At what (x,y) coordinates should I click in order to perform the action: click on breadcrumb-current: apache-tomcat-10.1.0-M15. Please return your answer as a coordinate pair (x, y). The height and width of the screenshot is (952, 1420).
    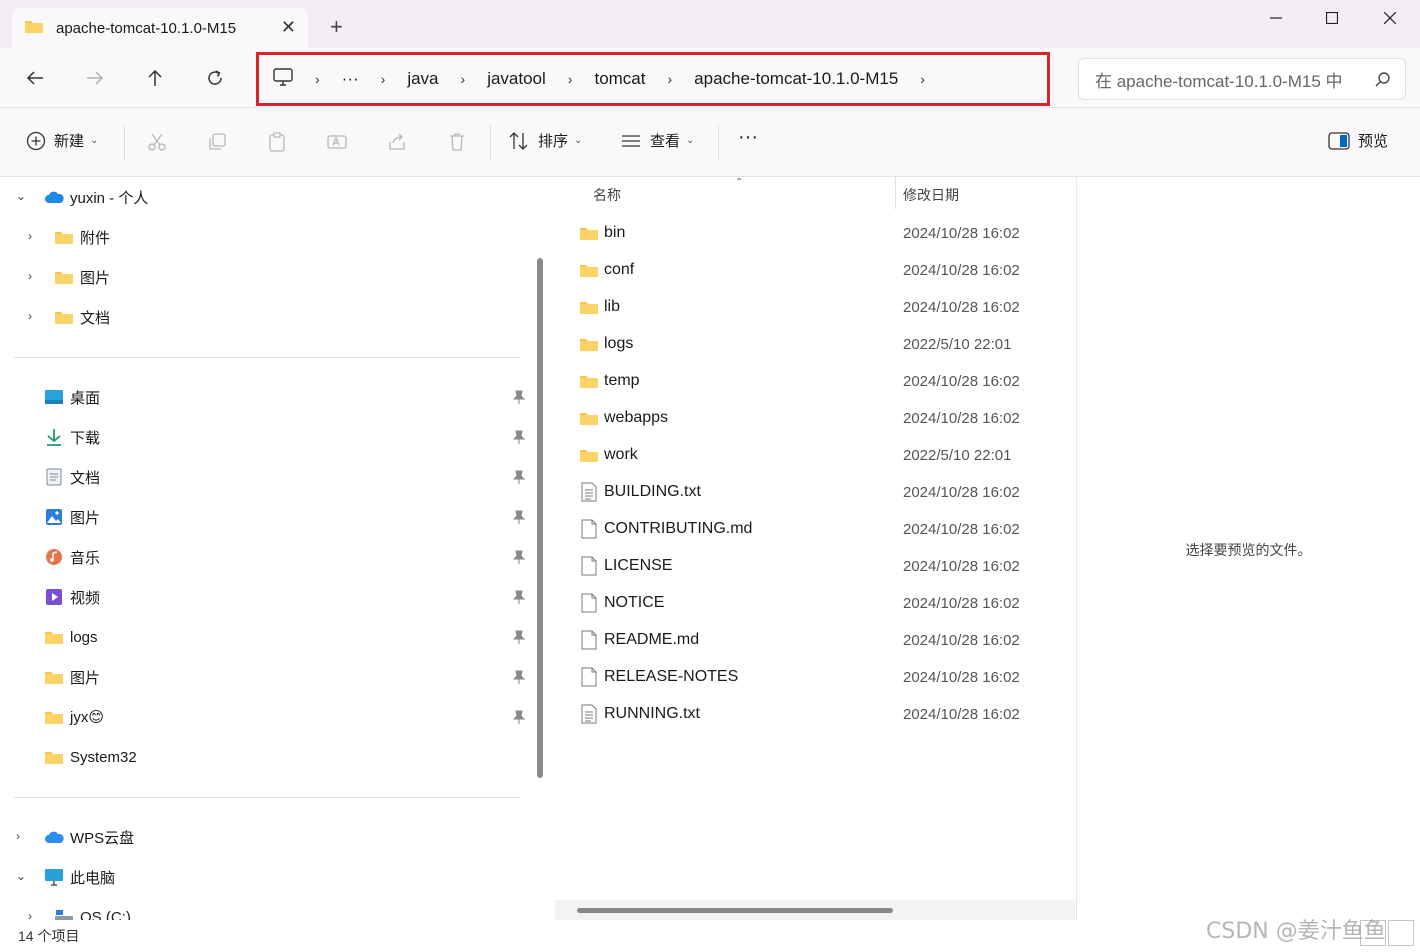
    Looking at the image, I should click on (796, 79).